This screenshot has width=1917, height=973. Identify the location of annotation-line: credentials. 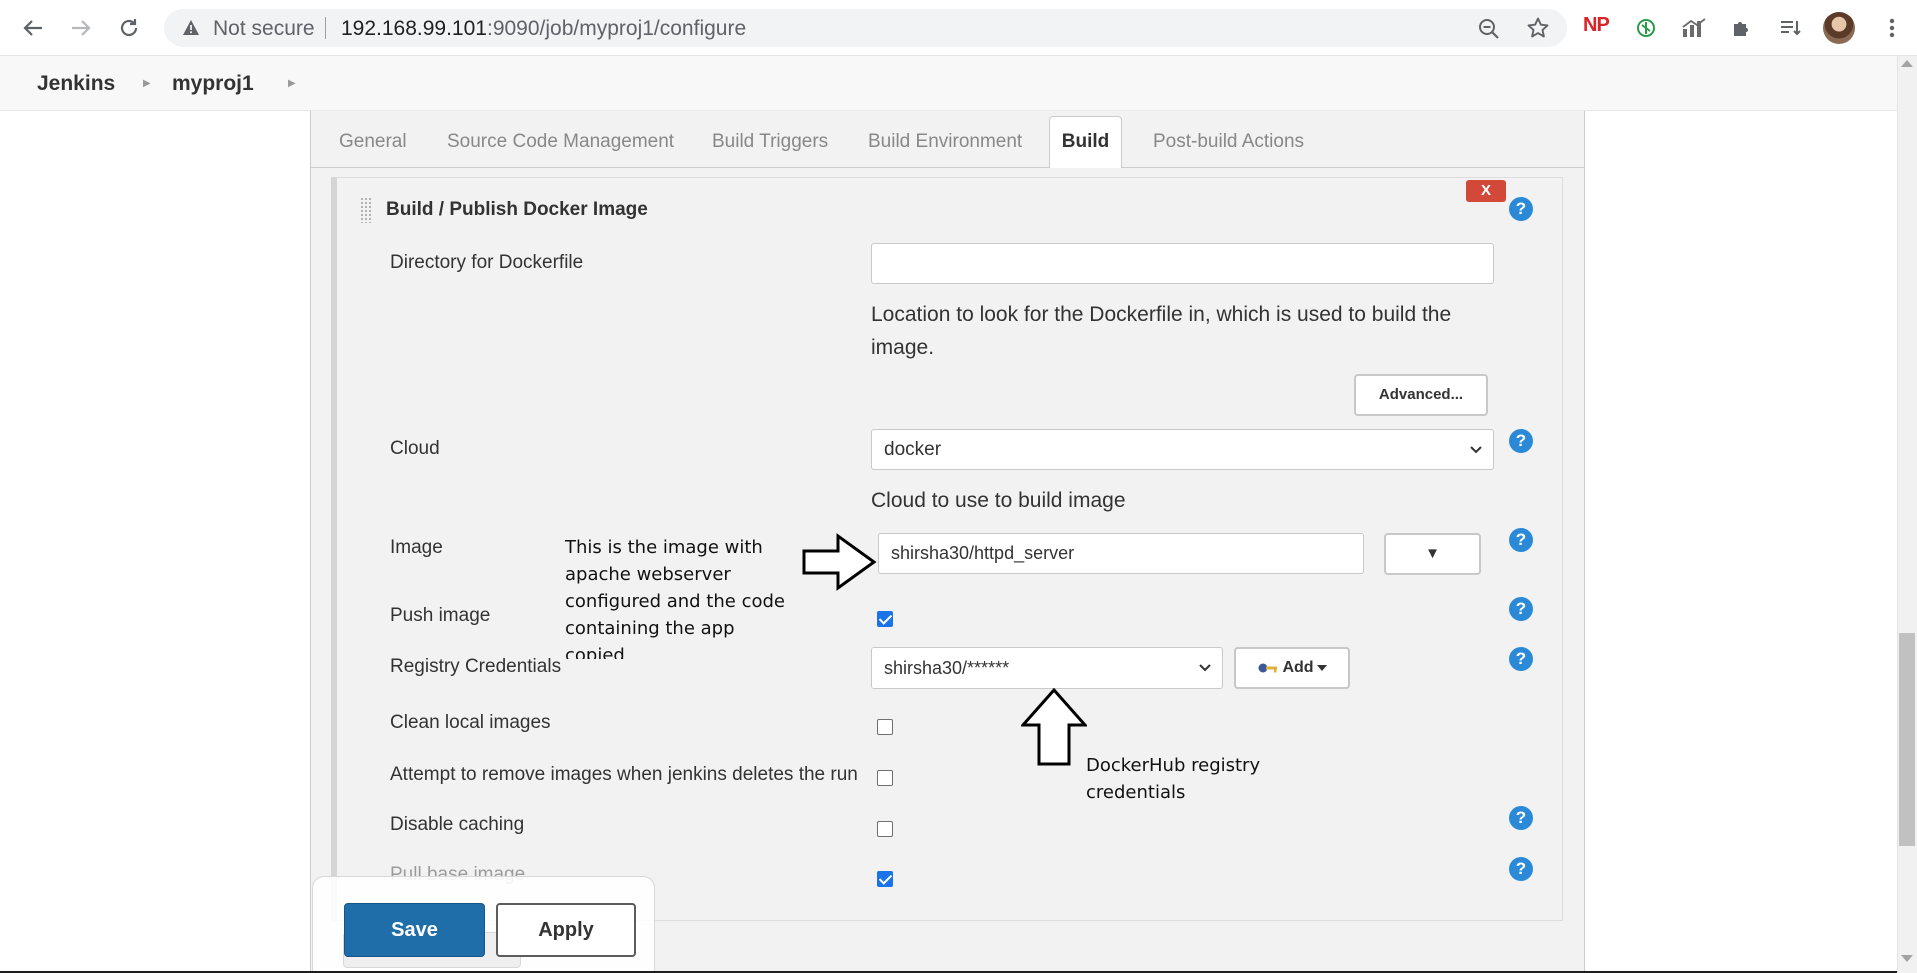
(1136, 792).